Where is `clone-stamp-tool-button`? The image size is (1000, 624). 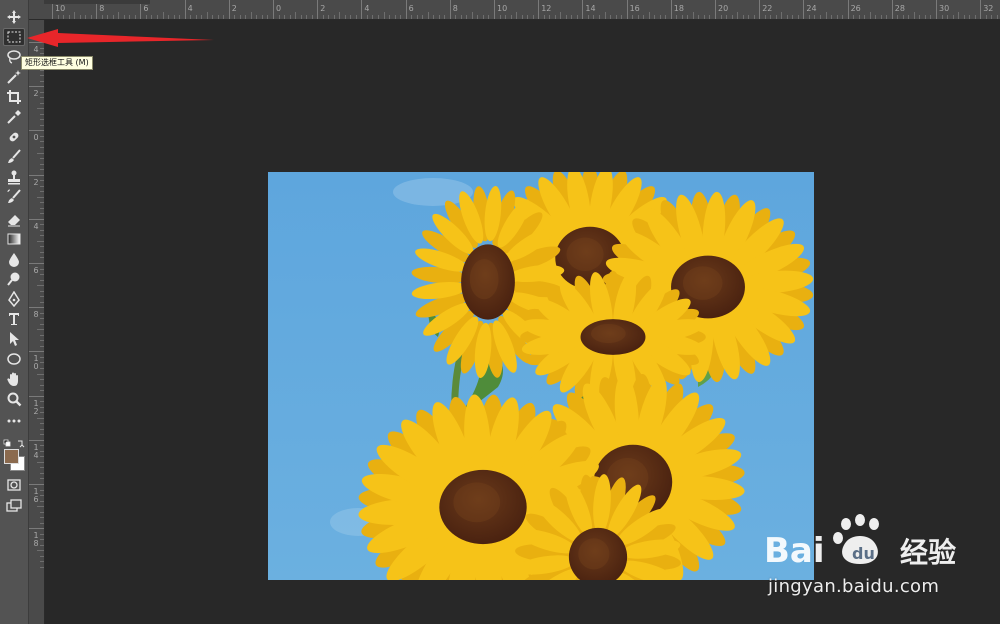 clone-stamp-tool-button is located at coordinates (14, 177).